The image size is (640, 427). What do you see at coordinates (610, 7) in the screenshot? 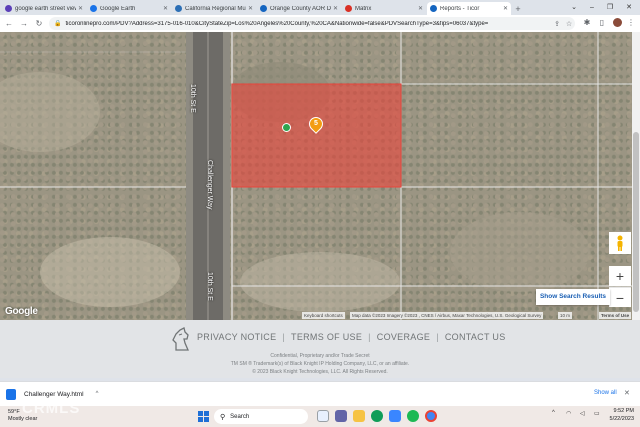
I see `maximize-icon: ❐` at bounding box center [610, 7].